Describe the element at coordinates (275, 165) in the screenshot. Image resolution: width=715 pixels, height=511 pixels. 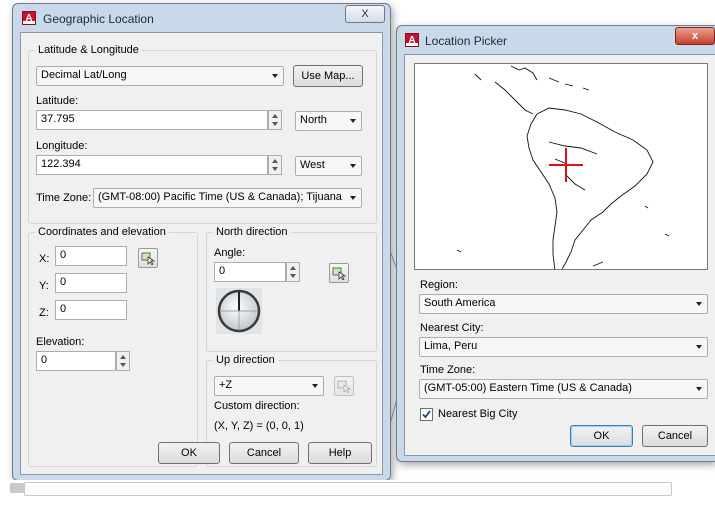
I see `longitude-spinner` at that location.